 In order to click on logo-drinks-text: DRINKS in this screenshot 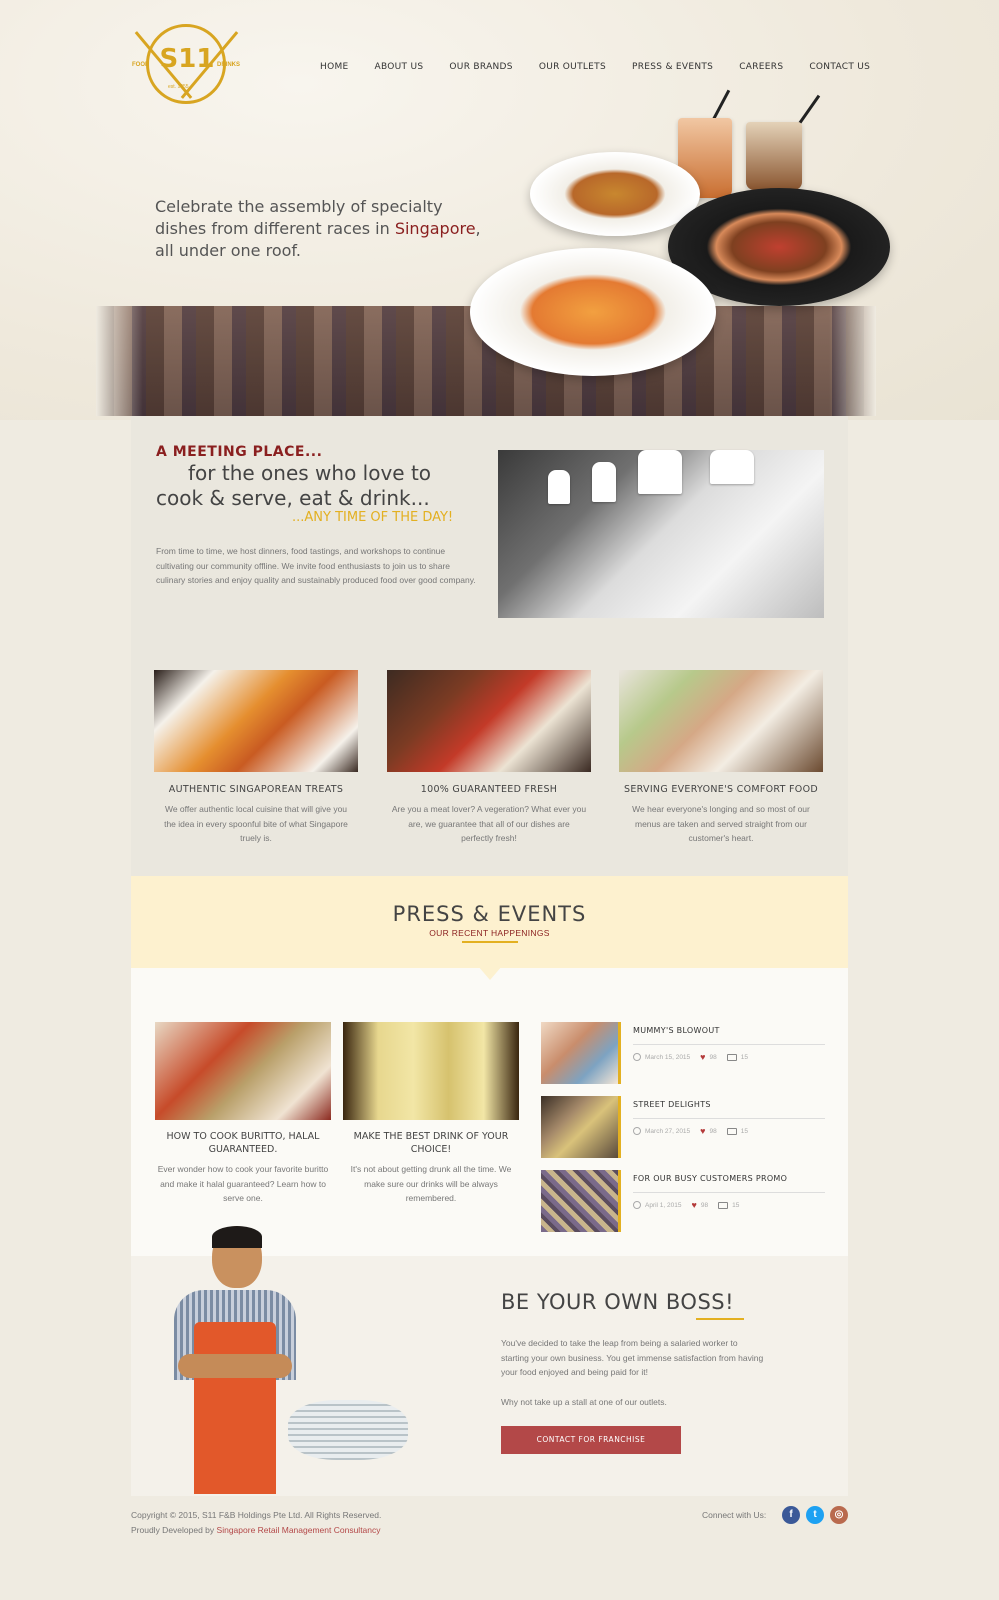, I will do `click(229, 65)`.